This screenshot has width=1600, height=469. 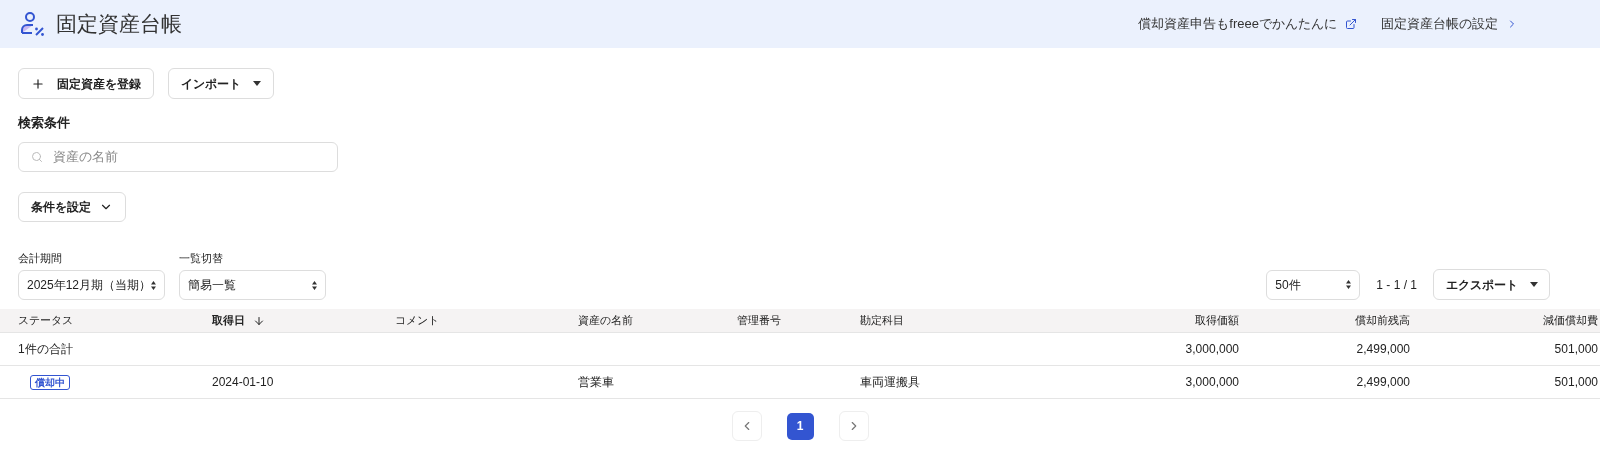 What do you see at coordinates (44, 123) in the screenshot?
I see `search-heading: 検索条件` at bounding box center [44, 123].